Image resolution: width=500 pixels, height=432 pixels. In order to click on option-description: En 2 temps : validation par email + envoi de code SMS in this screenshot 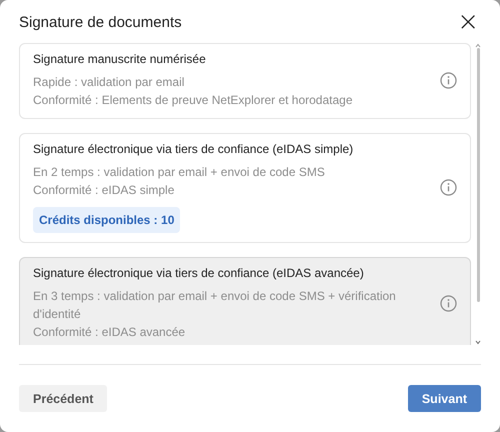, I will do `click(179, 172)`.